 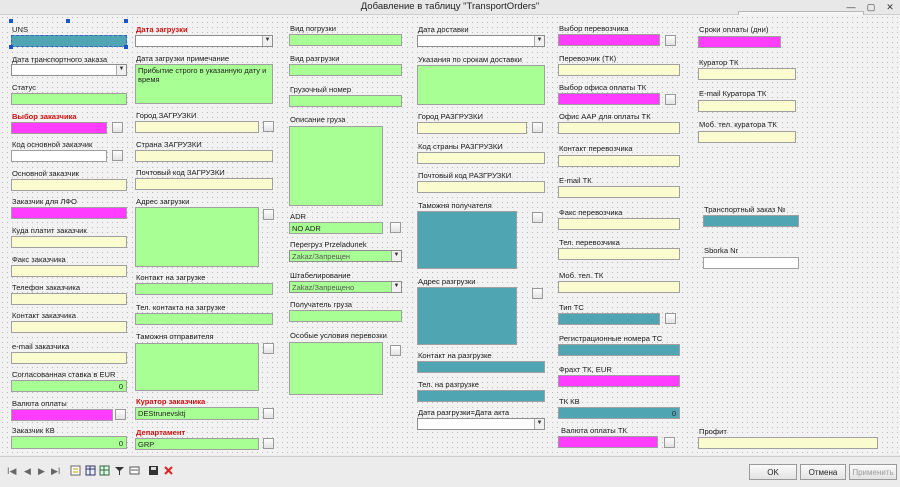 I want to click on load-type-field, so click(x=345, y=40).